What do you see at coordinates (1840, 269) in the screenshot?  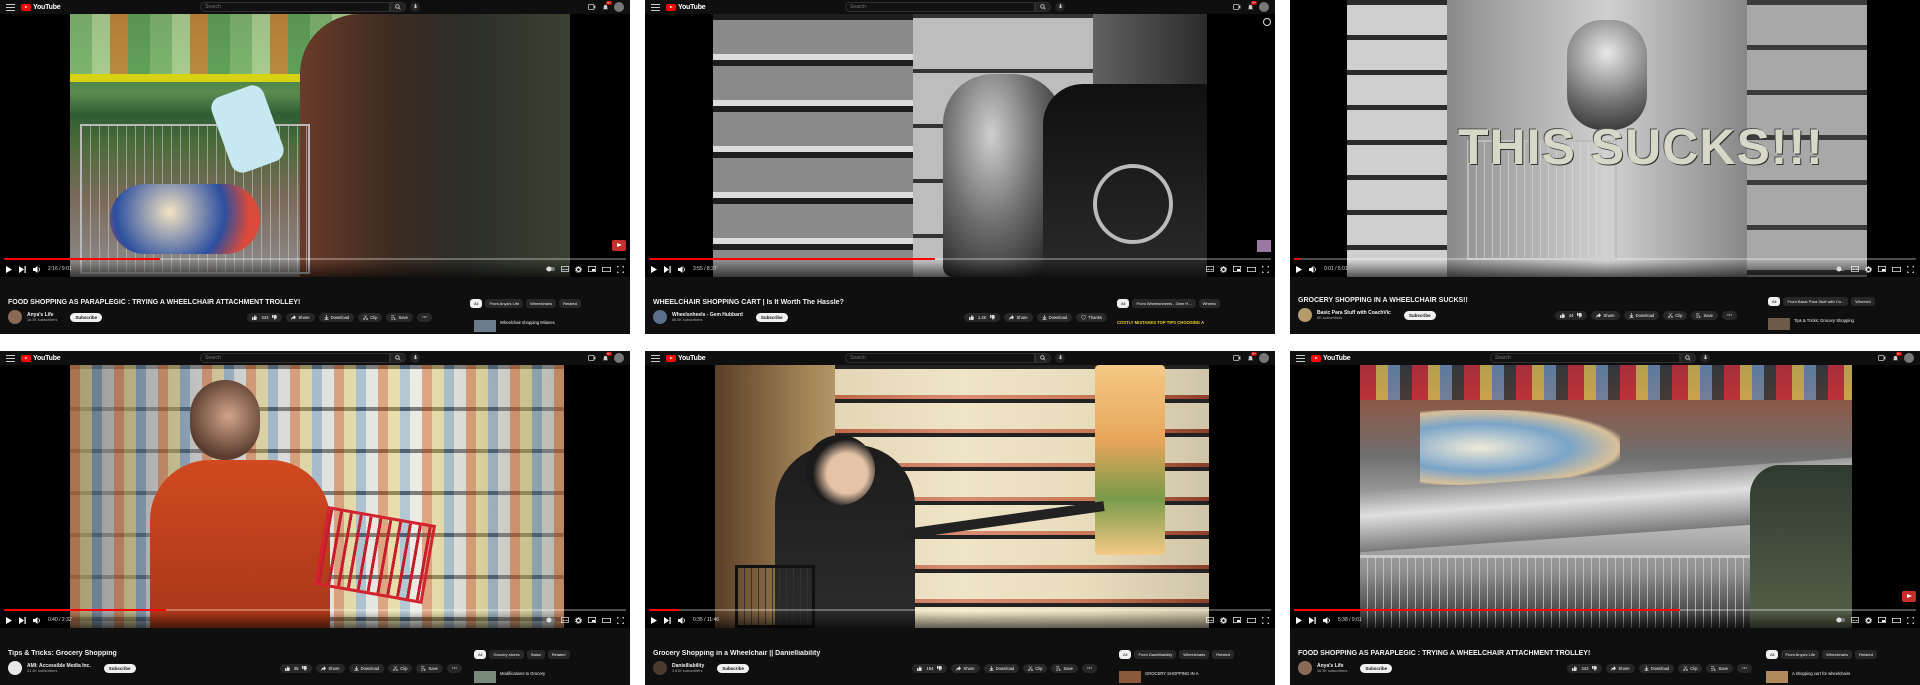 I see `autoplay-toggle-icon` at bounding box center [1840, 269].